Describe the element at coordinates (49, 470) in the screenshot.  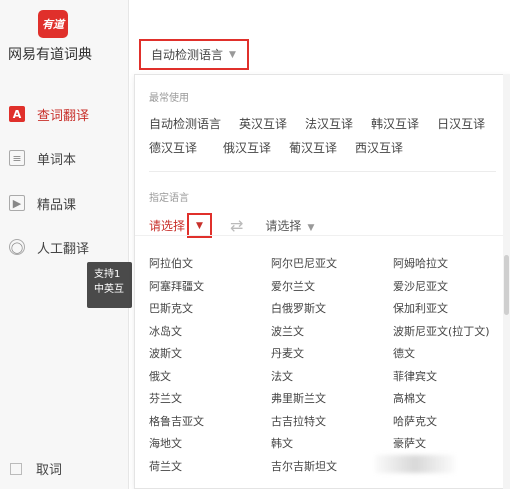
I see `word-capture-label: 取词` at that location.